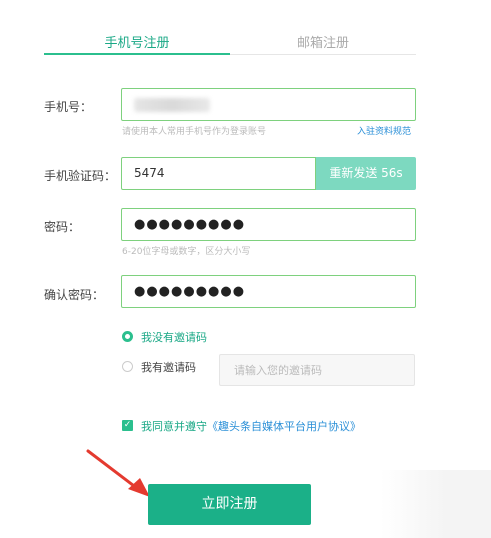 Image resolution: width=491 pixels, height=538 pixels. What do you see at coordinates (229, 504) in the screenshot?
I see `register-submit-button: 立即注册` at bounding box center [229, 504].